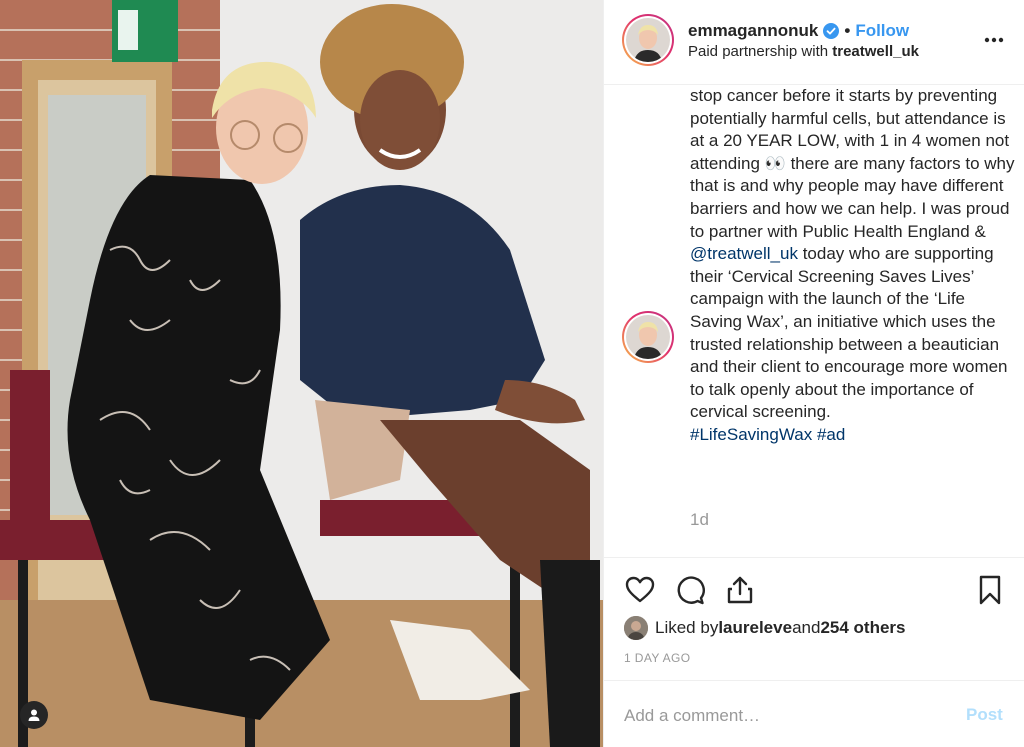  I want to click on follow-button: Follow, so click(882, 31).